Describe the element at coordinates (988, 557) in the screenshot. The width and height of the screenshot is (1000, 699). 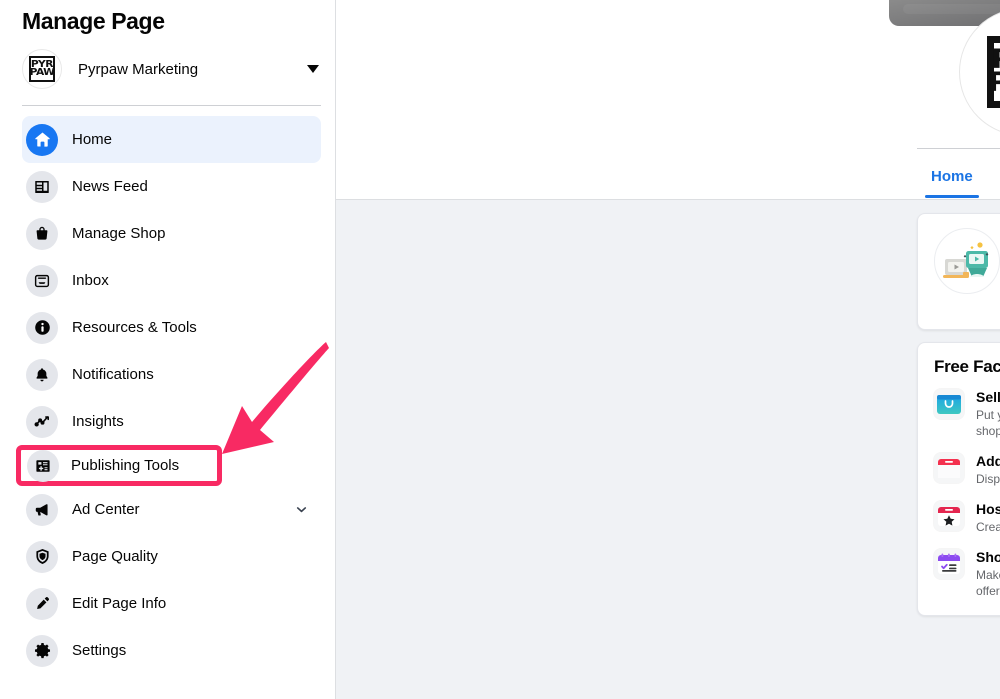
I see `tool-title: Show your Services` at that location.